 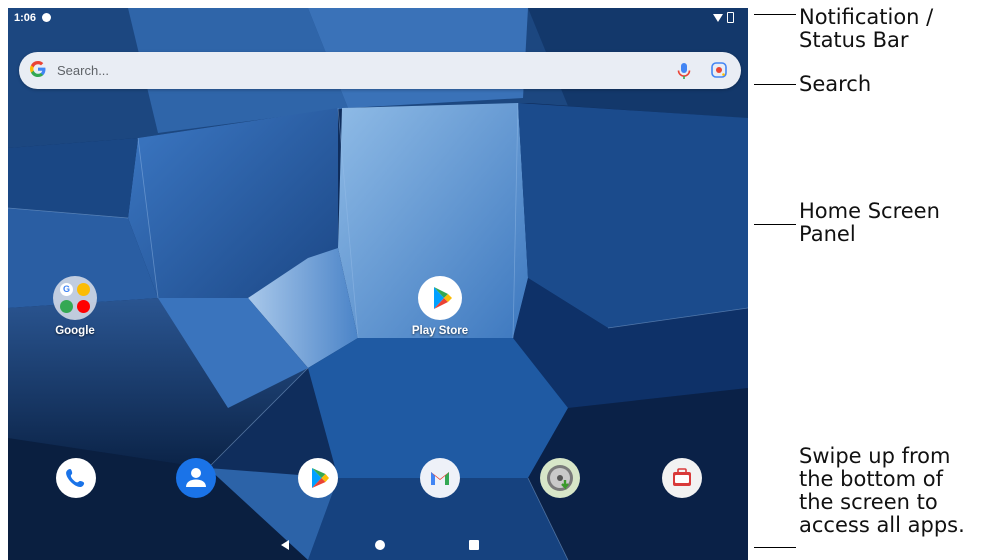 I want to click on toolbox-app-icon, so click(x=682, y=478).